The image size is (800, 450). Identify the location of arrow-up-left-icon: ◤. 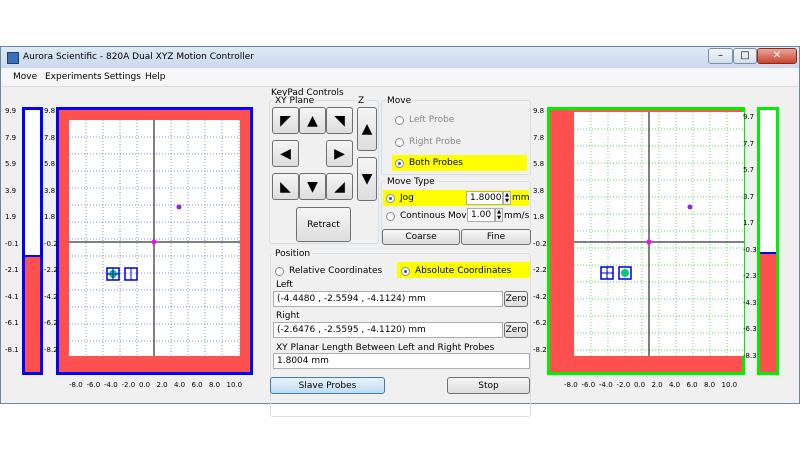
(285, 120).